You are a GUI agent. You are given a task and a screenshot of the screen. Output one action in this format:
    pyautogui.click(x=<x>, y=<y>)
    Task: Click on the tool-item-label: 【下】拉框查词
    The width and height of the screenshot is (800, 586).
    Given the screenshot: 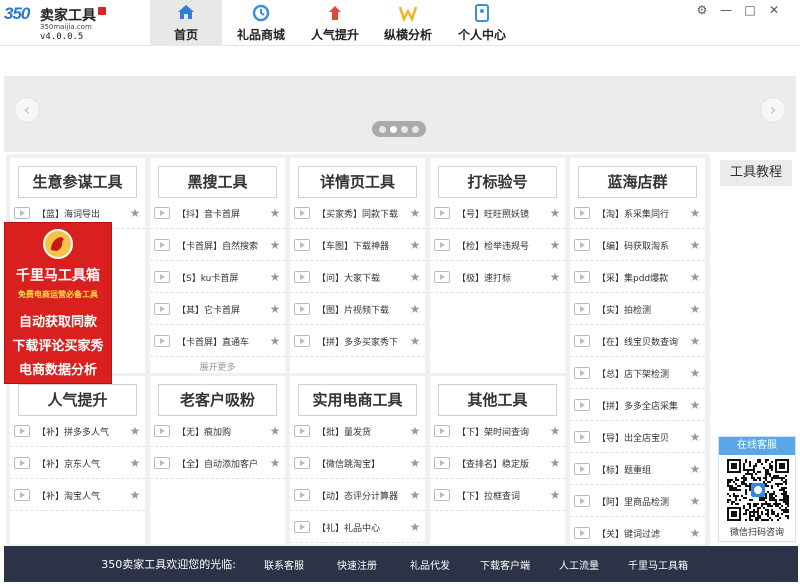 What is the action you would take?
    pyautogui.click(x=502, y=495)
    